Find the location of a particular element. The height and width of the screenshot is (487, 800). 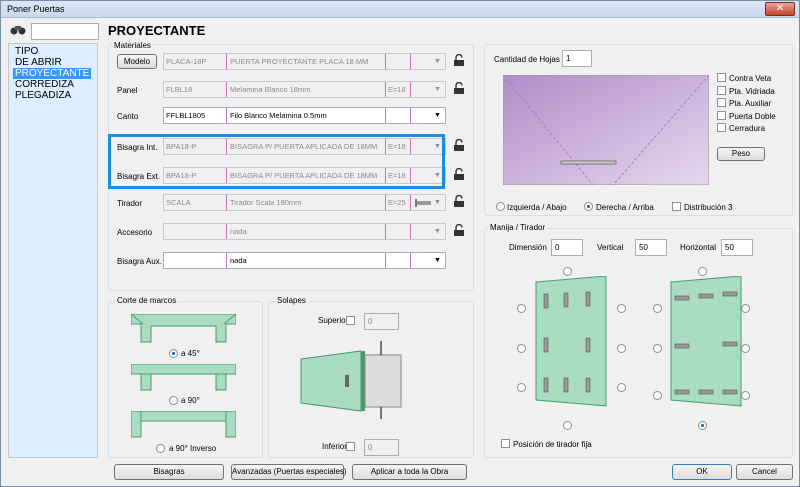

material-code is located at coordinates (194, 260).